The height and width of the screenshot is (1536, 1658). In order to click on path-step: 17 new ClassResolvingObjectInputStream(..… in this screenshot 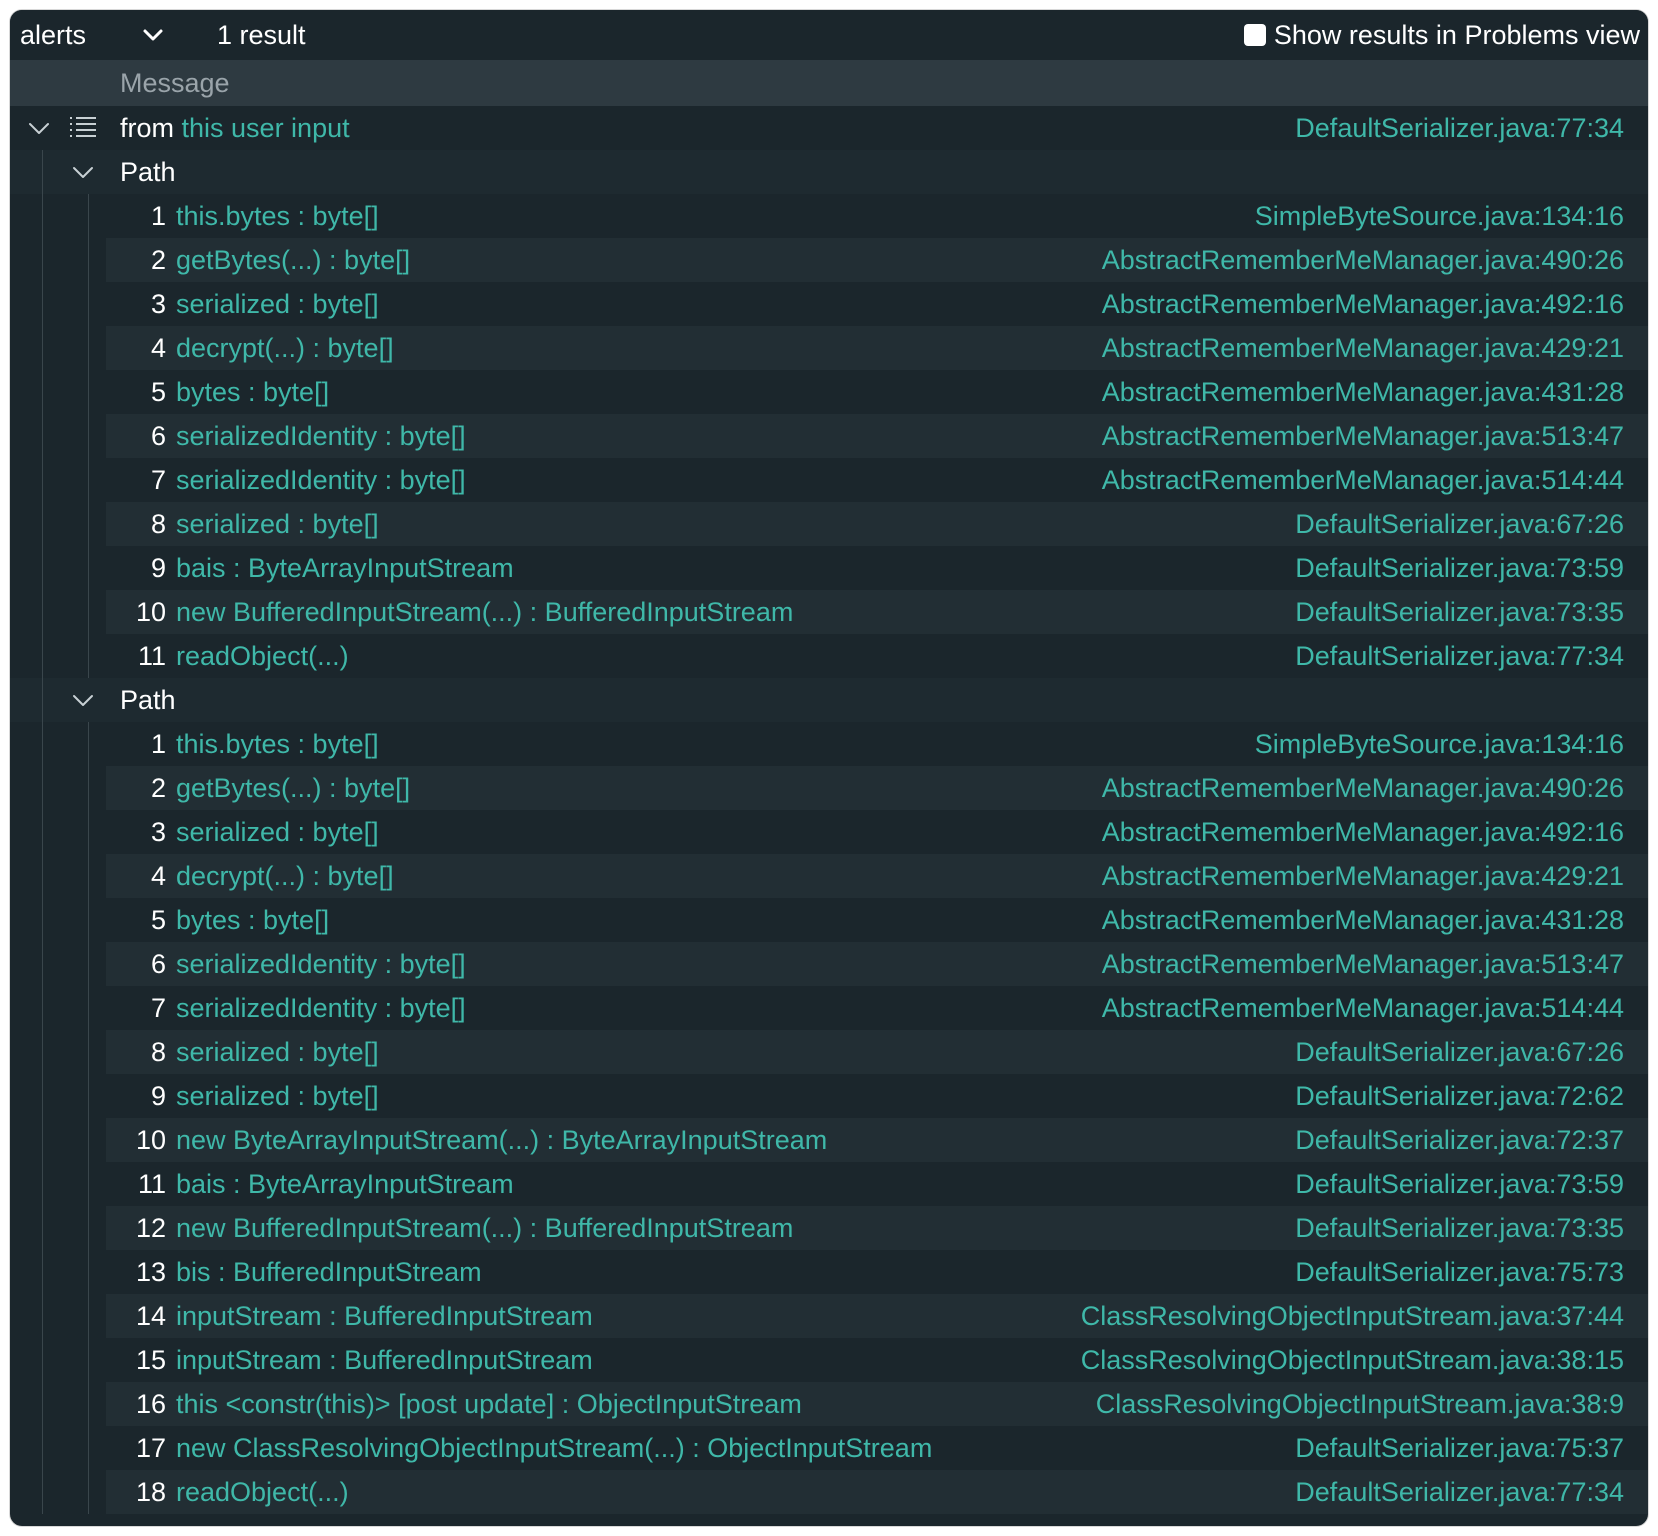, I will do `click(829, 1448)`.